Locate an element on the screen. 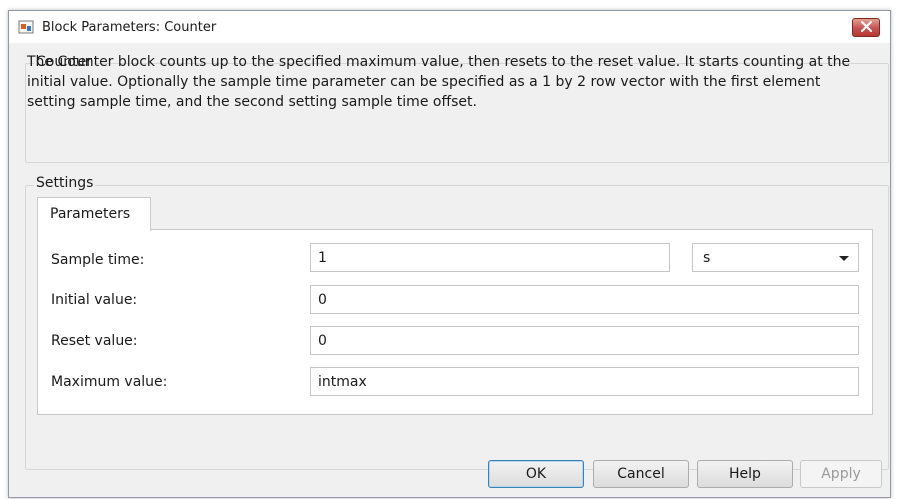 Image resolution: width=898 pixels, height=499 pixels. initial-value-input: 0 is located at coordinates (584, 299).